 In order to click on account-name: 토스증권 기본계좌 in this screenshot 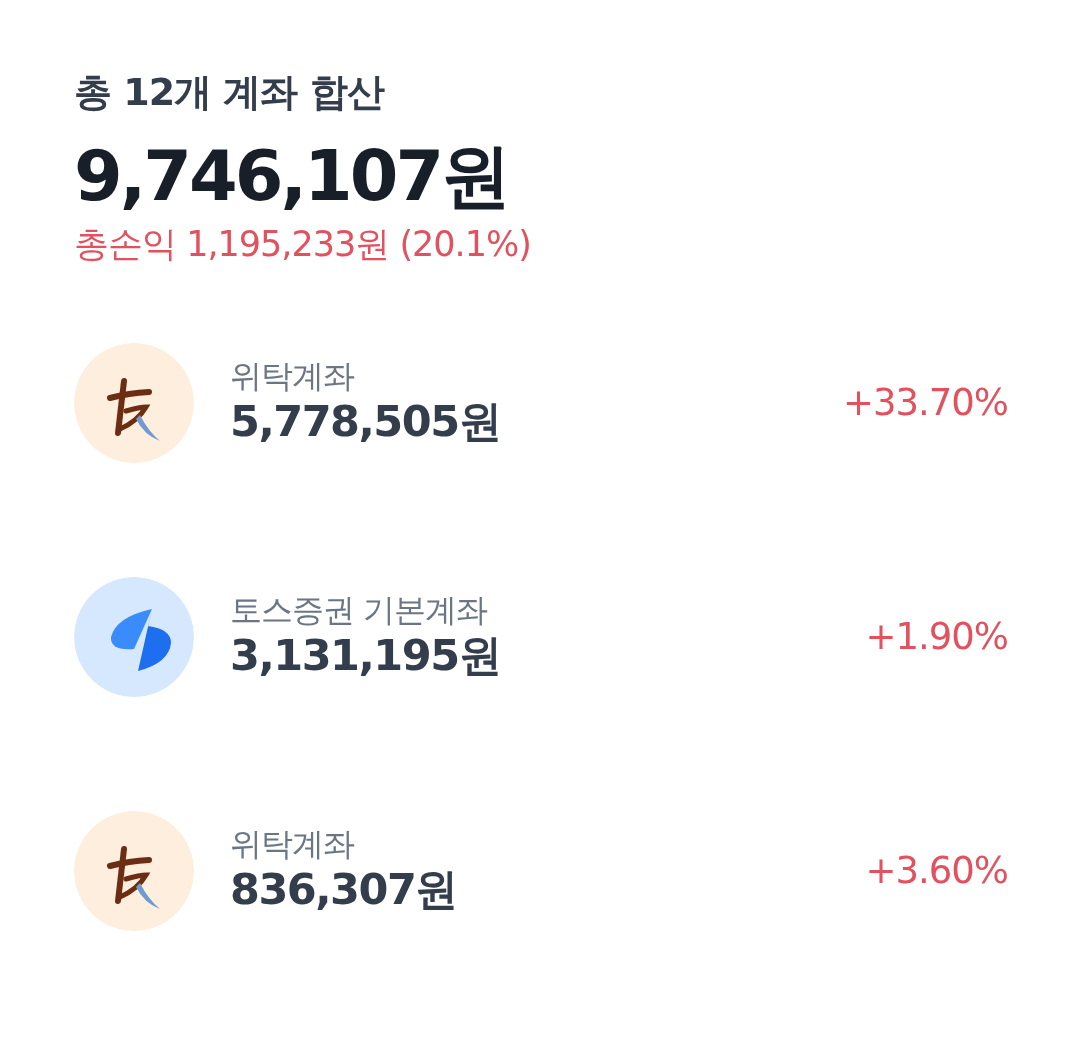, I will do `click(359, 609)`.